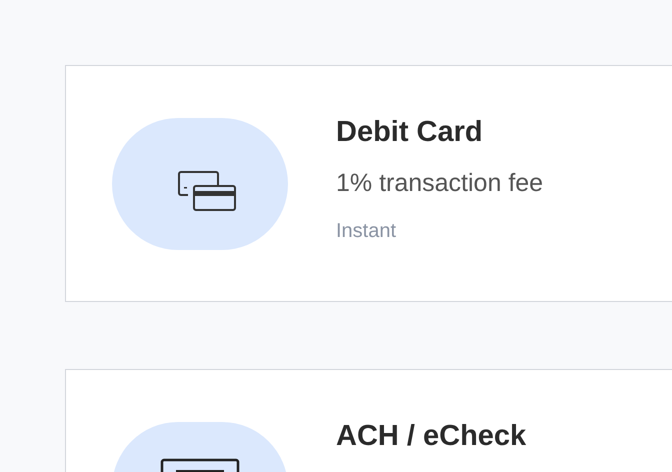  I want to click on method-title: ACH / eCheck, so click(431, 436).